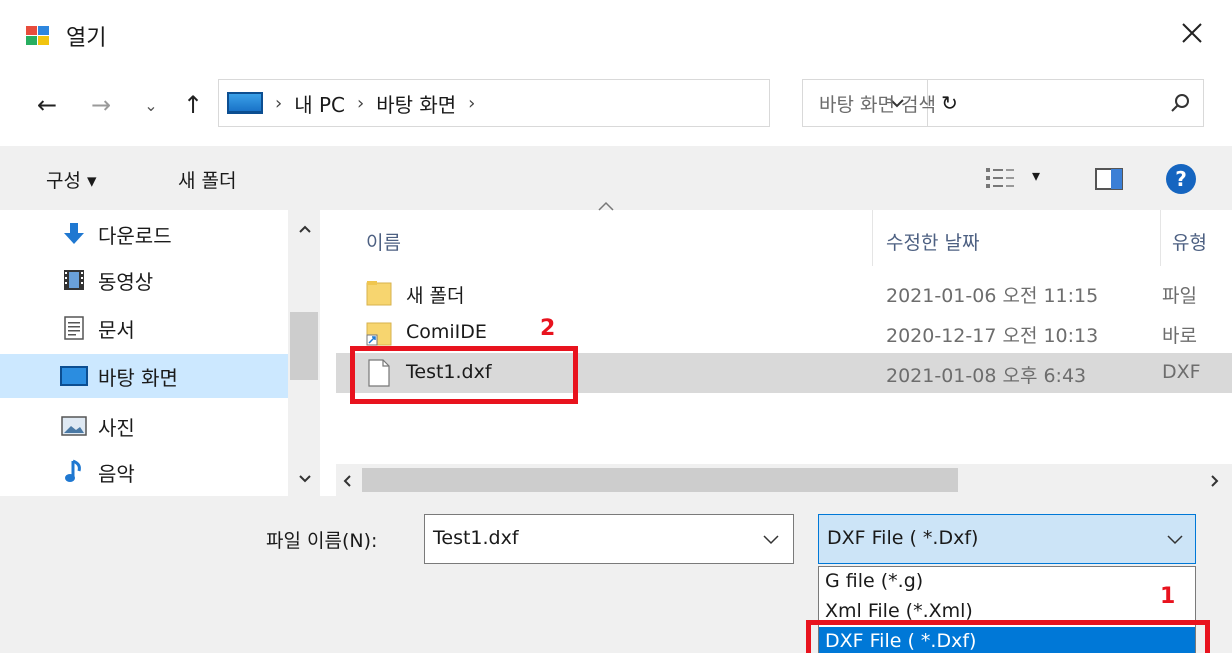  Describe the element at coordinates (1019, 179) in the screenshot. I see `view-options-button: ▾` at that location.